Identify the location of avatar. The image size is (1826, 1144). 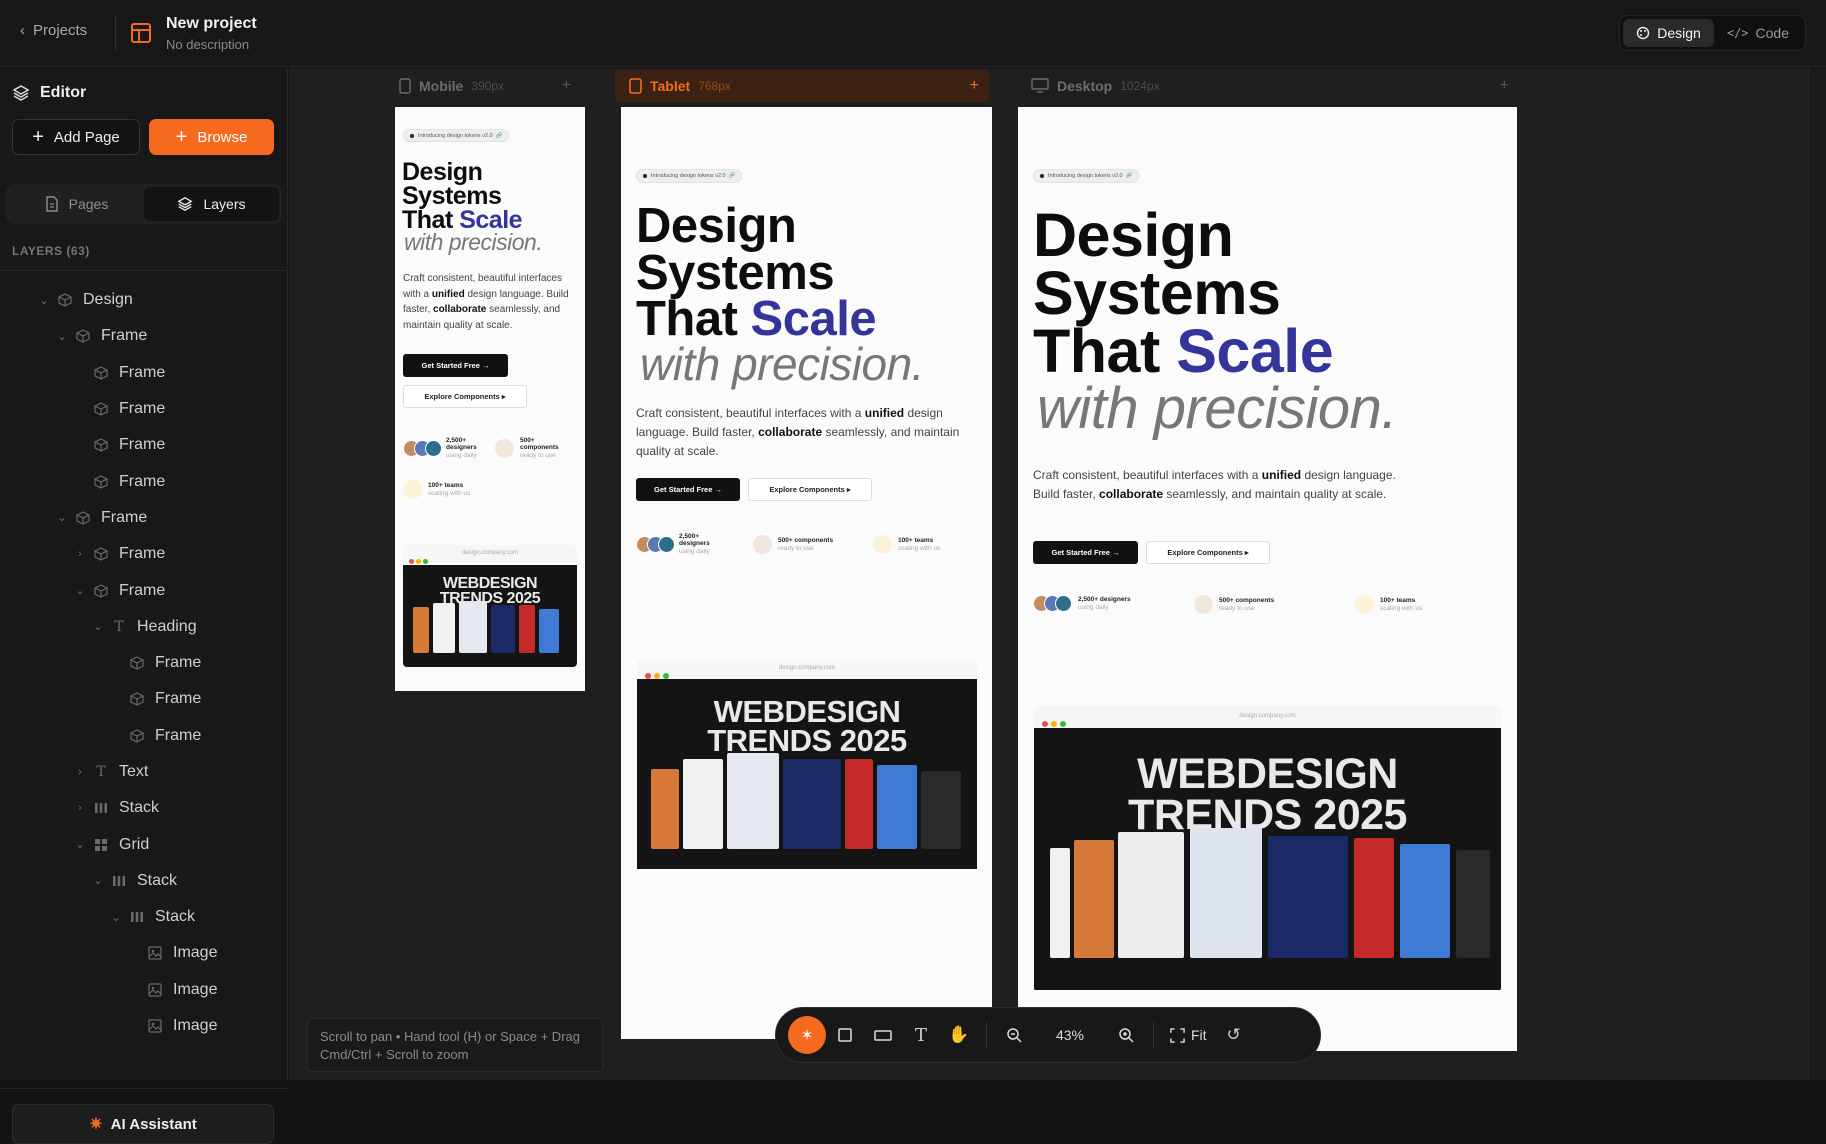
(666, 544).